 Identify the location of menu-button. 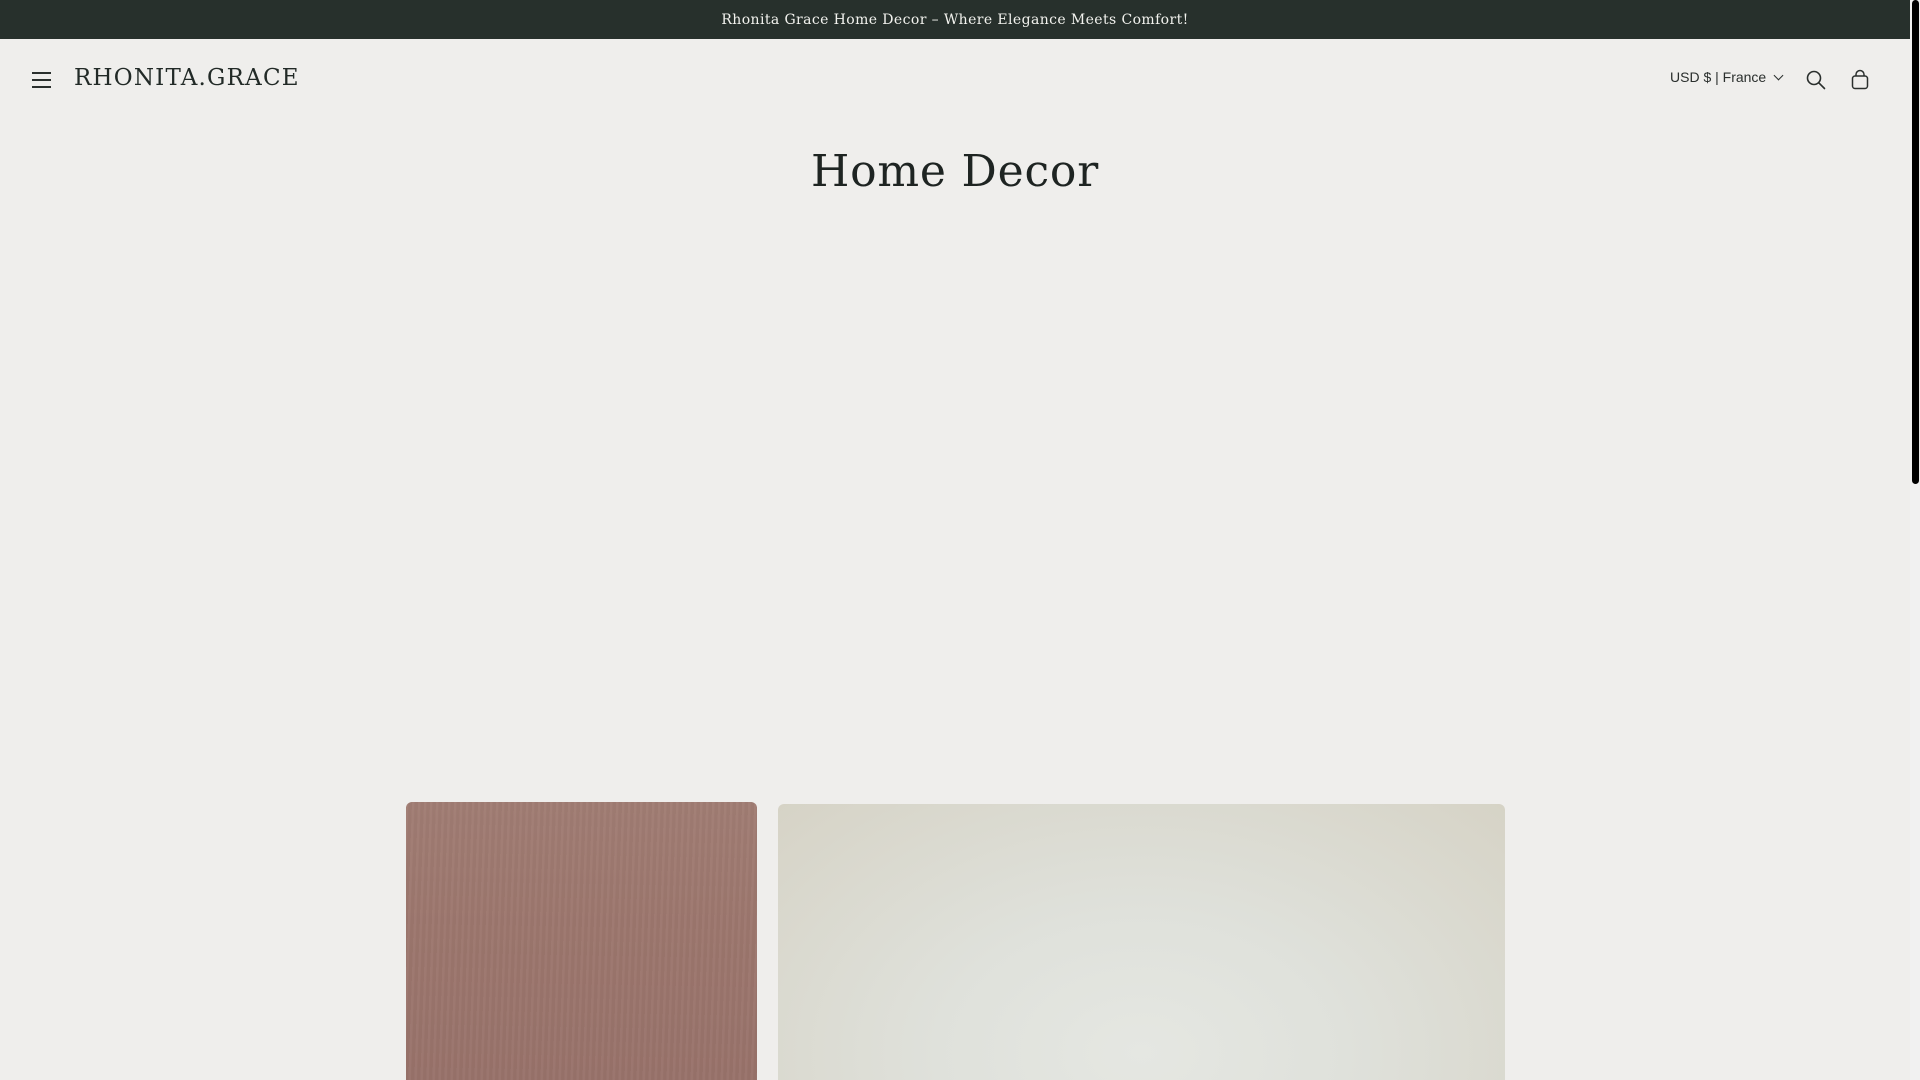
(42, 80).